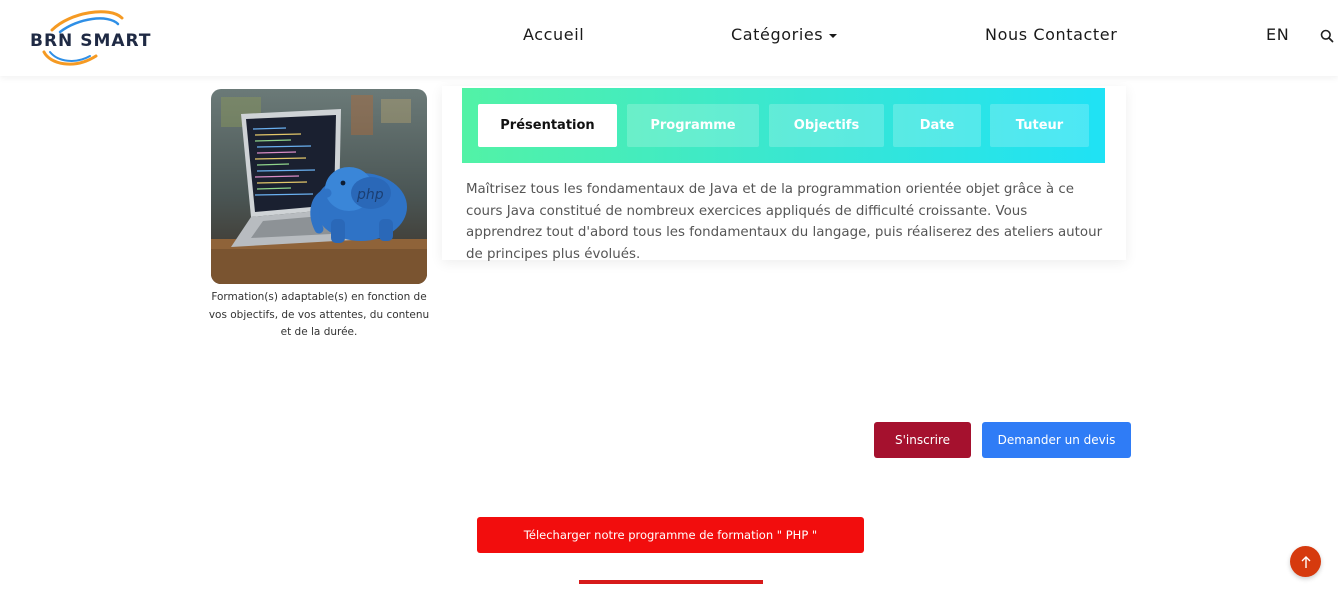  Describe the element at coordinates (826, 125) in the screenshot. I see `tab-objectifs: Objectifs` at that location.